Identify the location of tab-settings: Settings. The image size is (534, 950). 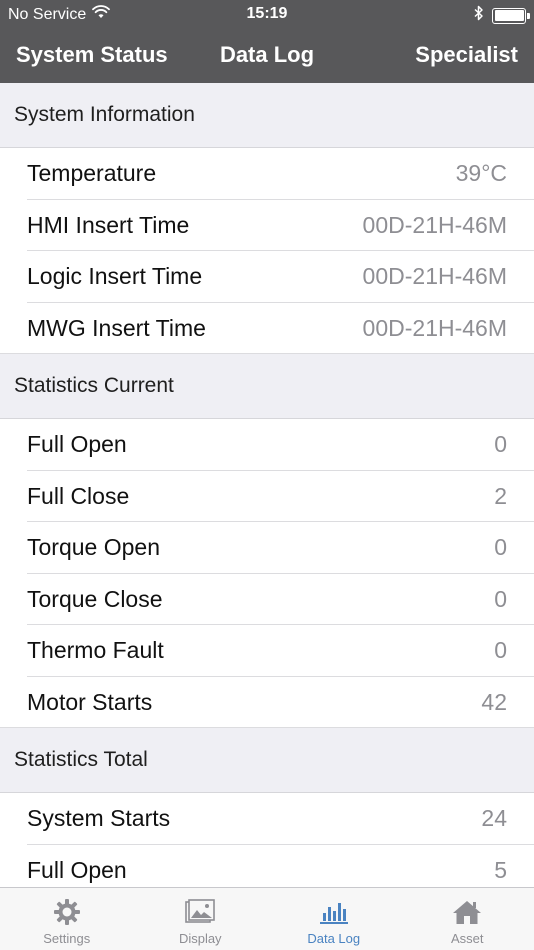
(67, 919).